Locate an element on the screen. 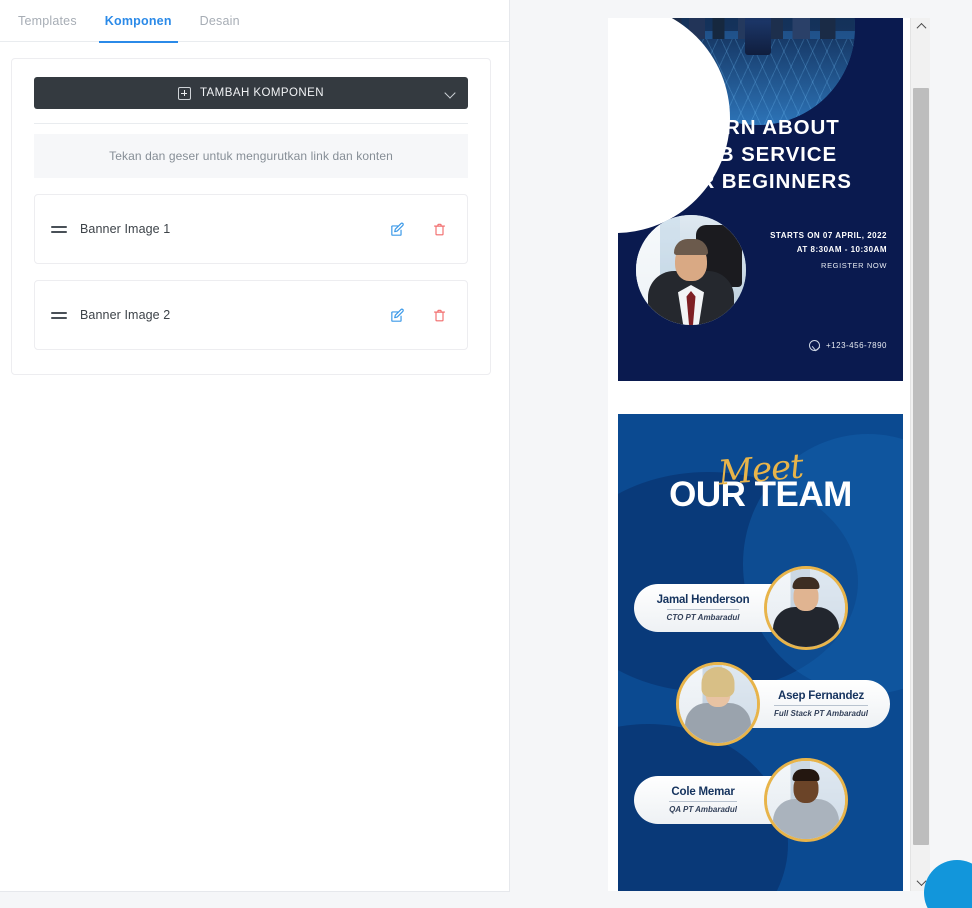  team-member-2: Asep Fernandez Full Stack PT Ambaradul is located at coordinates (761, 704).